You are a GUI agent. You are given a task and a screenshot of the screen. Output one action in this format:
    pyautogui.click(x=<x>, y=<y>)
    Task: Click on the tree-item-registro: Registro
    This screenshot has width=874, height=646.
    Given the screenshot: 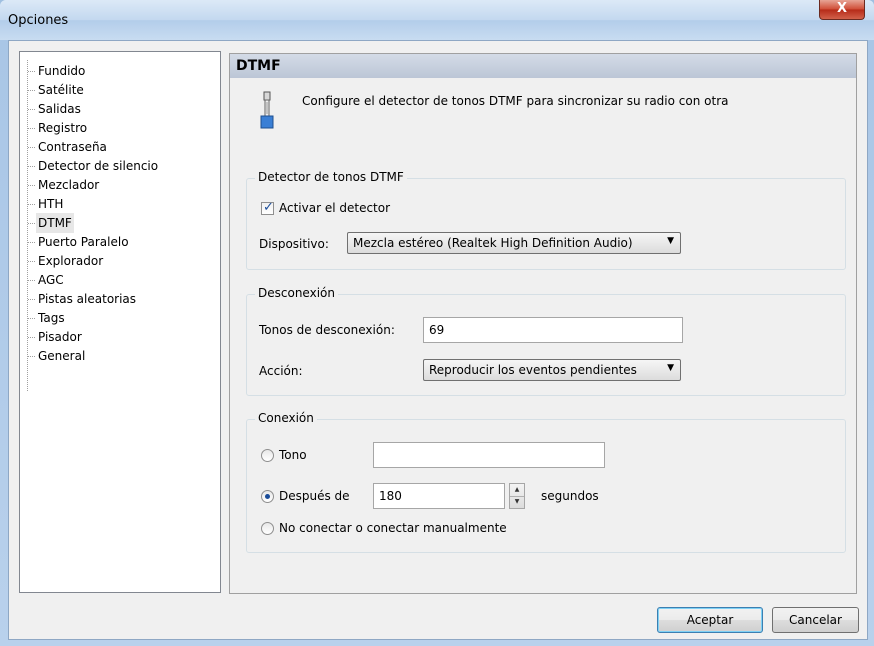 What is the action you would take?
    pyautogui.click(x=62, y=128)
    